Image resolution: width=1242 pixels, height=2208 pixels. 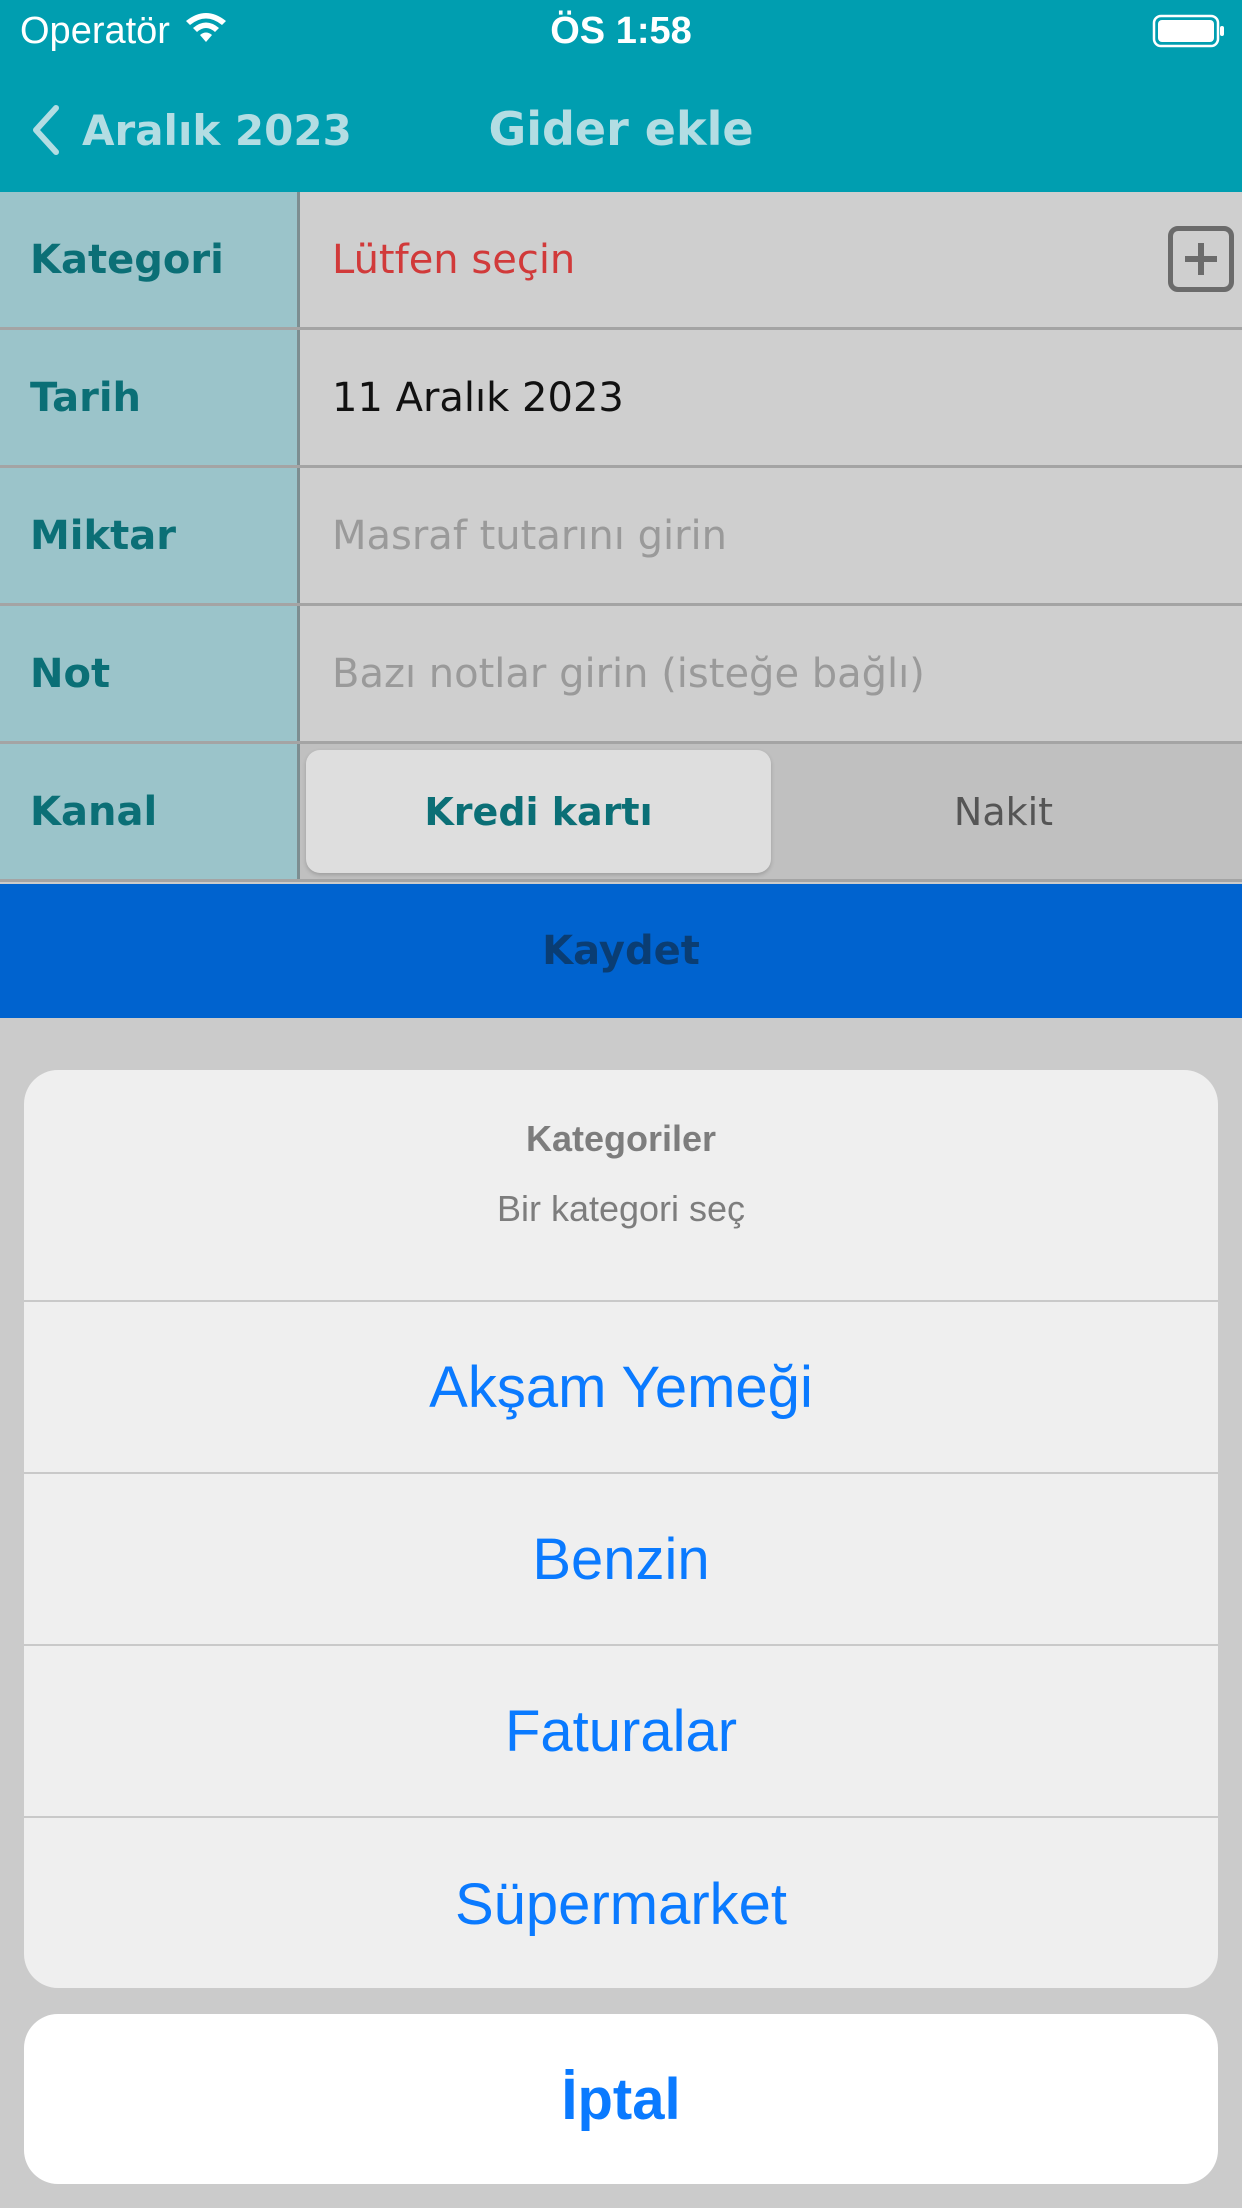 I want to click on amount-label: Miktar, so click(x=150, y=535).